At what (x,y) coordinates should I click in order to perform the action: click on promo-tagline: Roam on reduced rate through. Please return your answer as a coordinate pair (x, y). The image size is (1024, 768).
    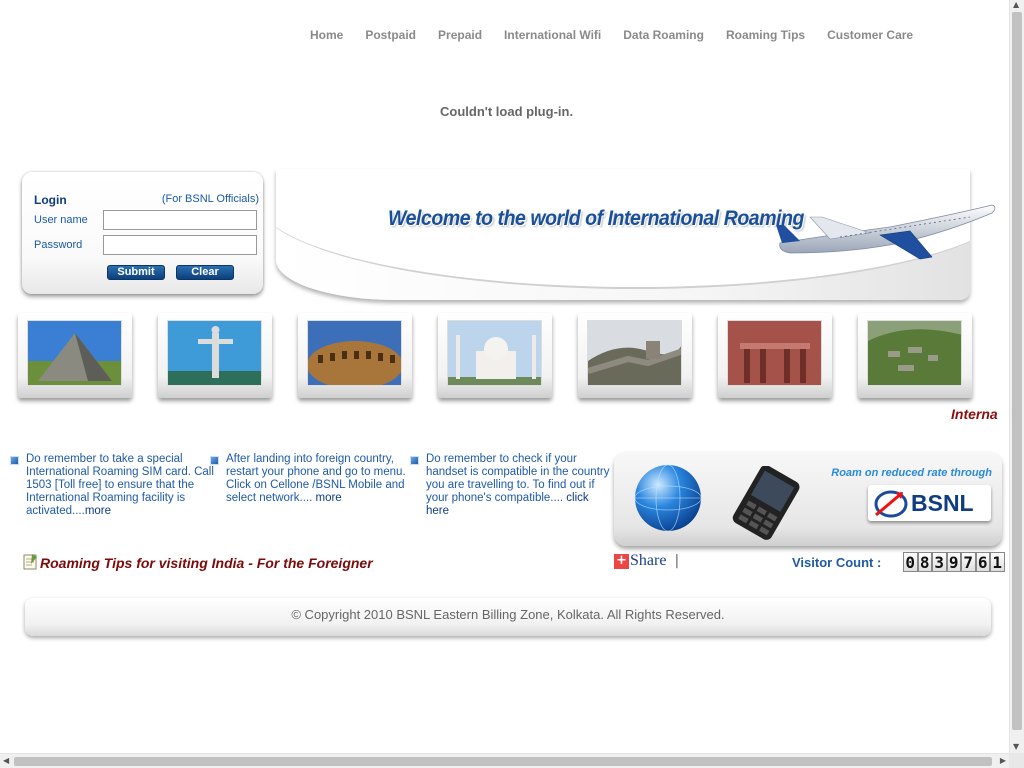
    Looking at the image, I should click on (911, 473).